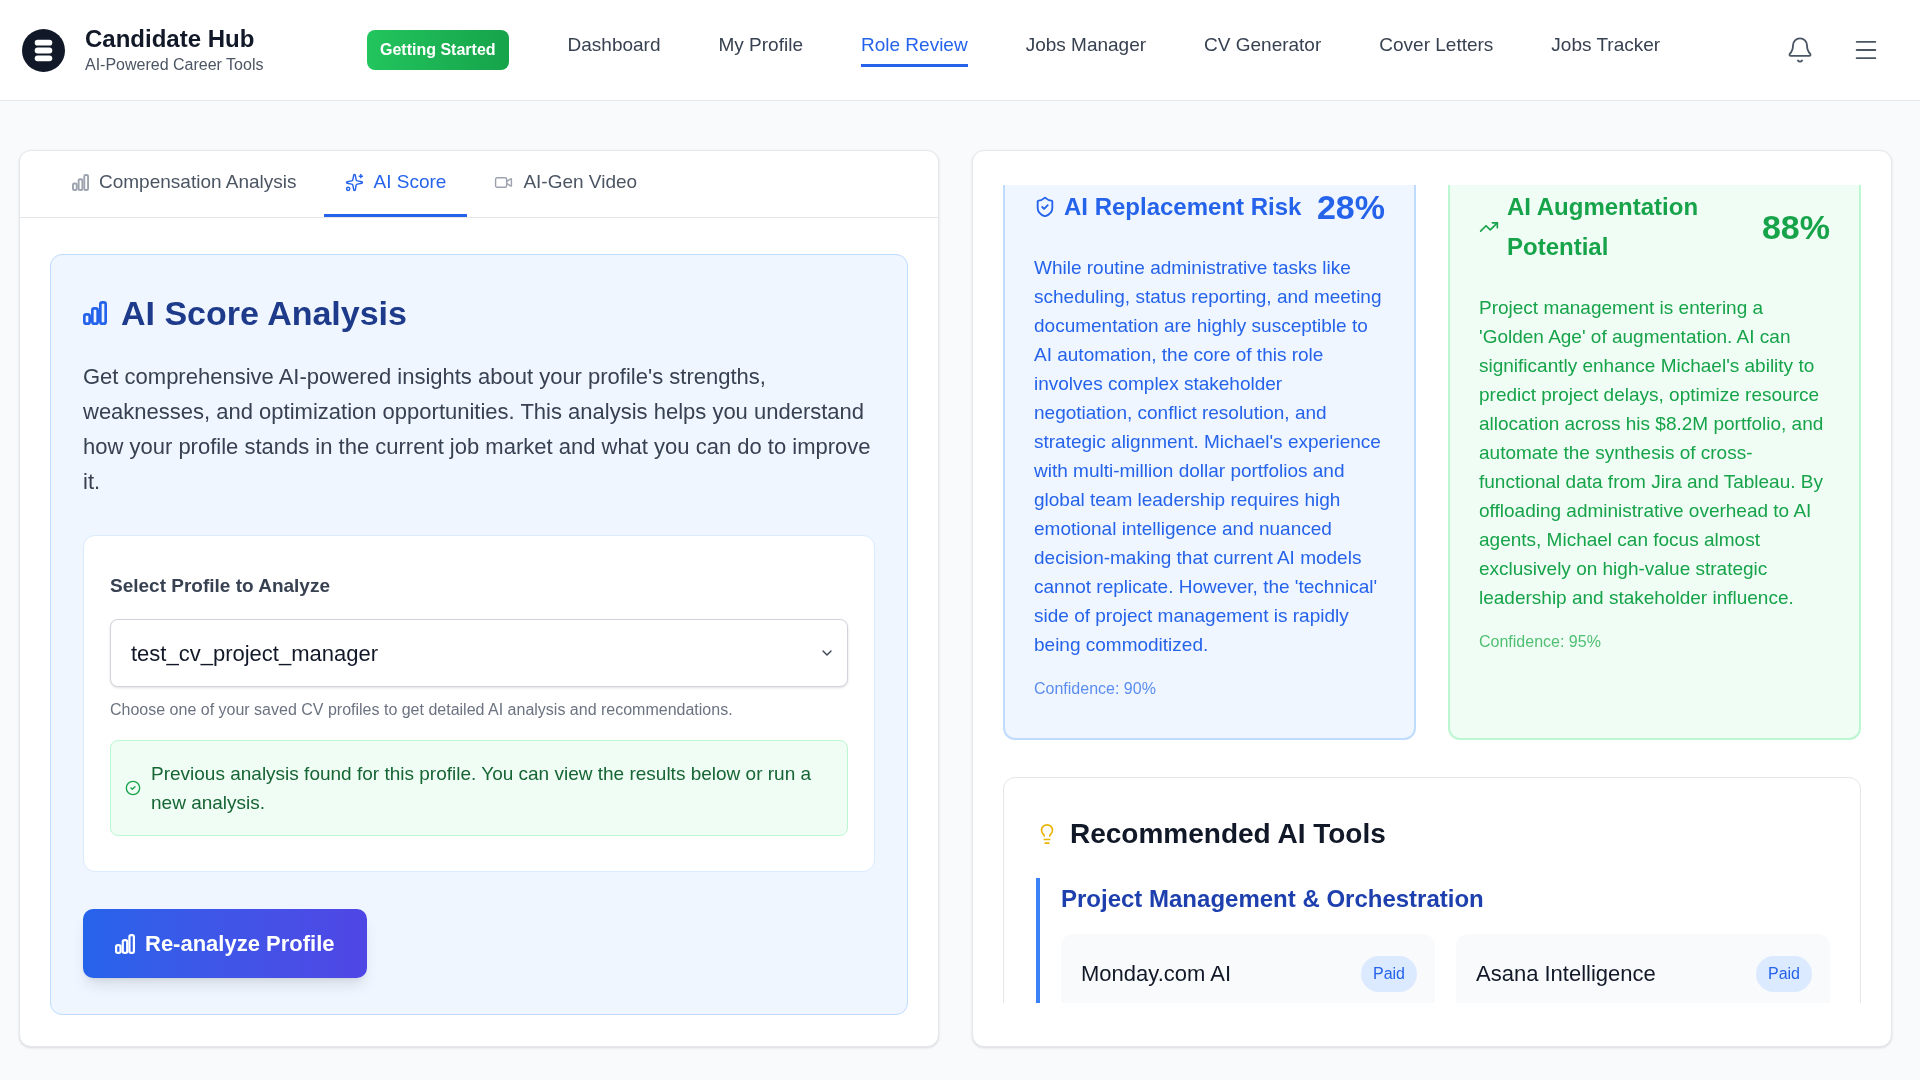 The image size is (1920, 1080). I want to click on score-card-description: While routine administrative tasks like scheduling, status reporting, and meeting documentation are highly susceptible to AI automation, the core of this role involves complex stakeholder negotiation, conflict resolution, and strategic alignment. Michael's experience with multi-million dollar portfolios and global team leadership requires high emotional intelligence and nuanced decision-making that current AI models cannot replicate. However, the 'technical' side of project management is rapidly being commoditized., so click(1208, 456).